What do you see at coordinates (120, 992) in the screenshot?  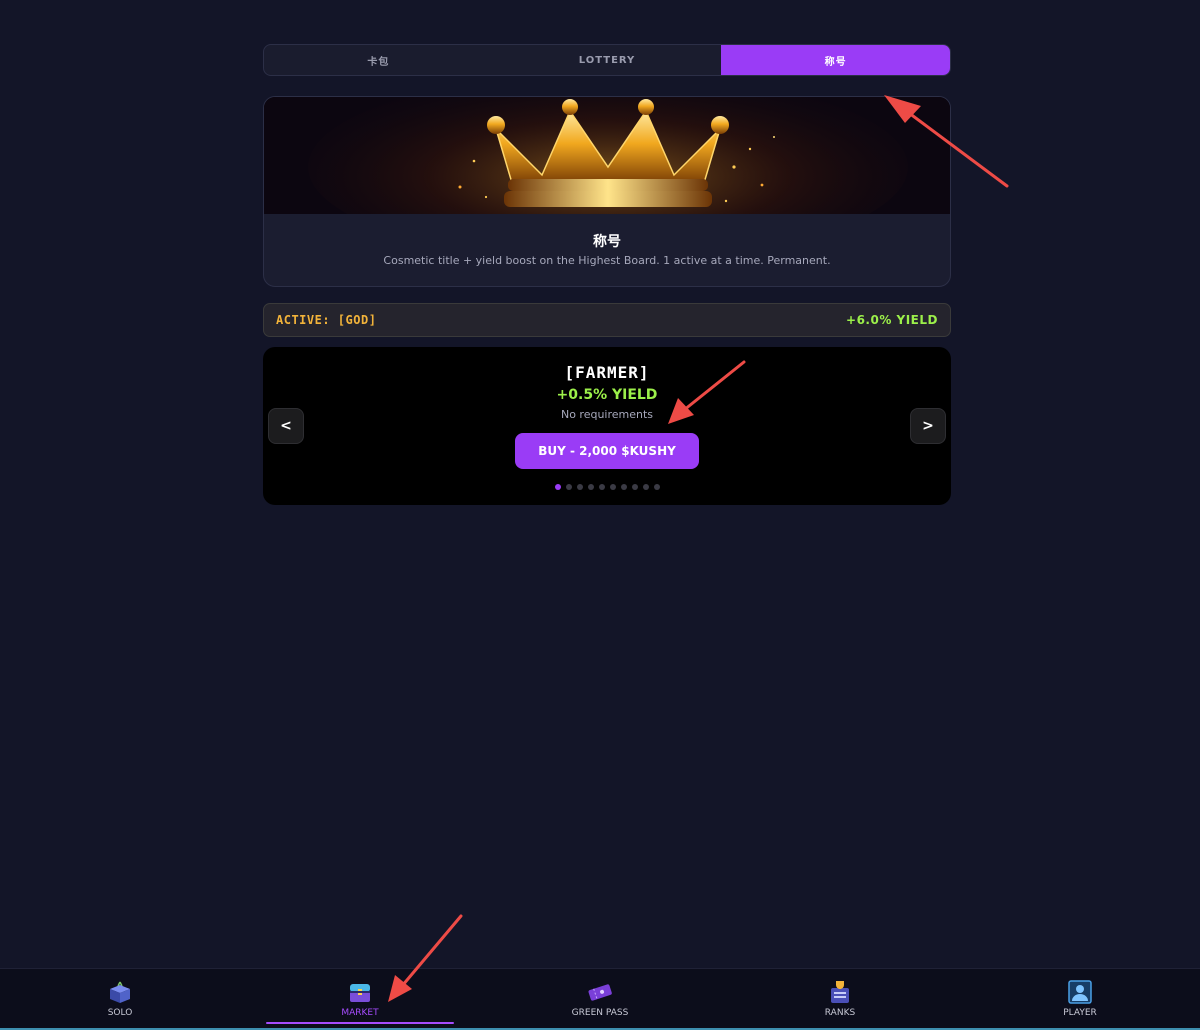 I see `box-icon` at bounding box center [120, 992].